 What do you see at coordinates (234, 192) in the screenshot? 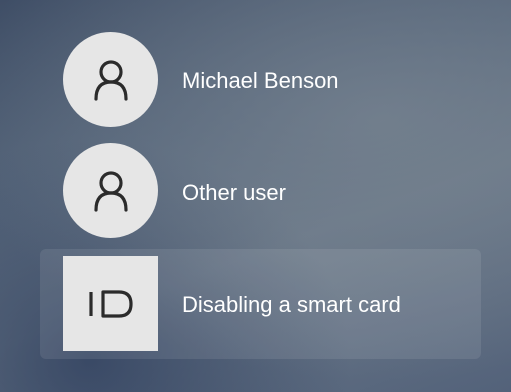
I see `user-name: Other user` at bounding box center [234, 192].